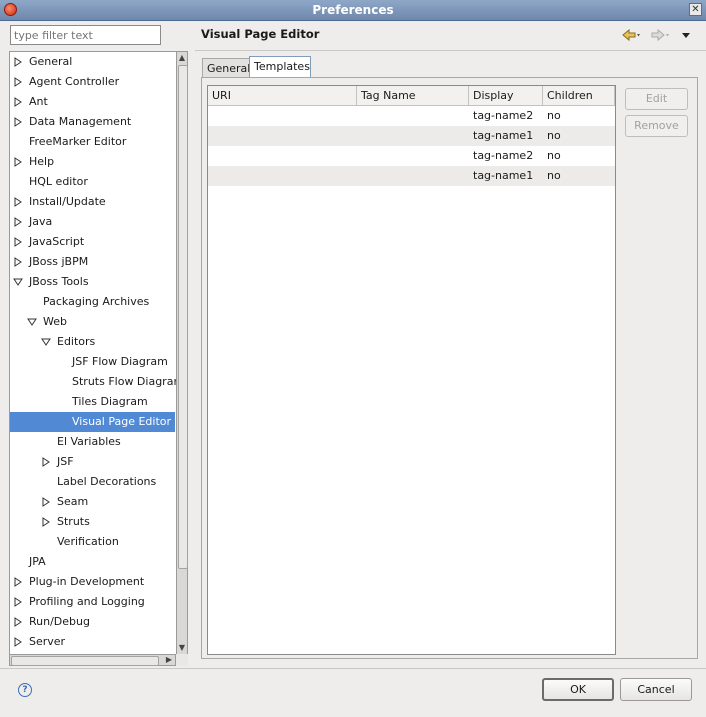  What do you see at coordinates (120, 361) in the screenshot?
I see `tree-item-label: JSF Flow Diagram` at bounding box center [120, 361].